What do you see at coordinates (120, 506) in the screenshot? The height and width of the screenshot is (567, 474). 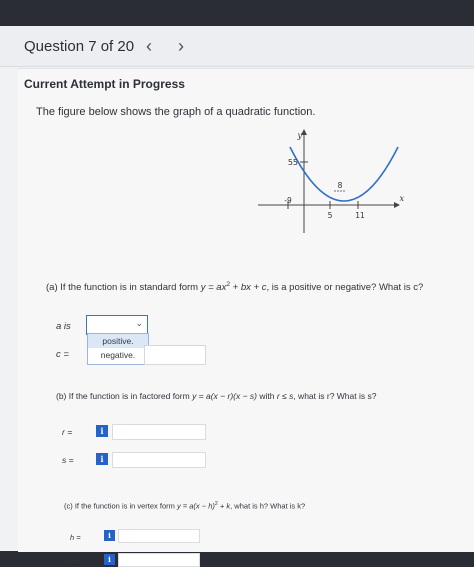 I see `part-c-text: (c) If the function is in vertex form` at bounding box center [120, 506].